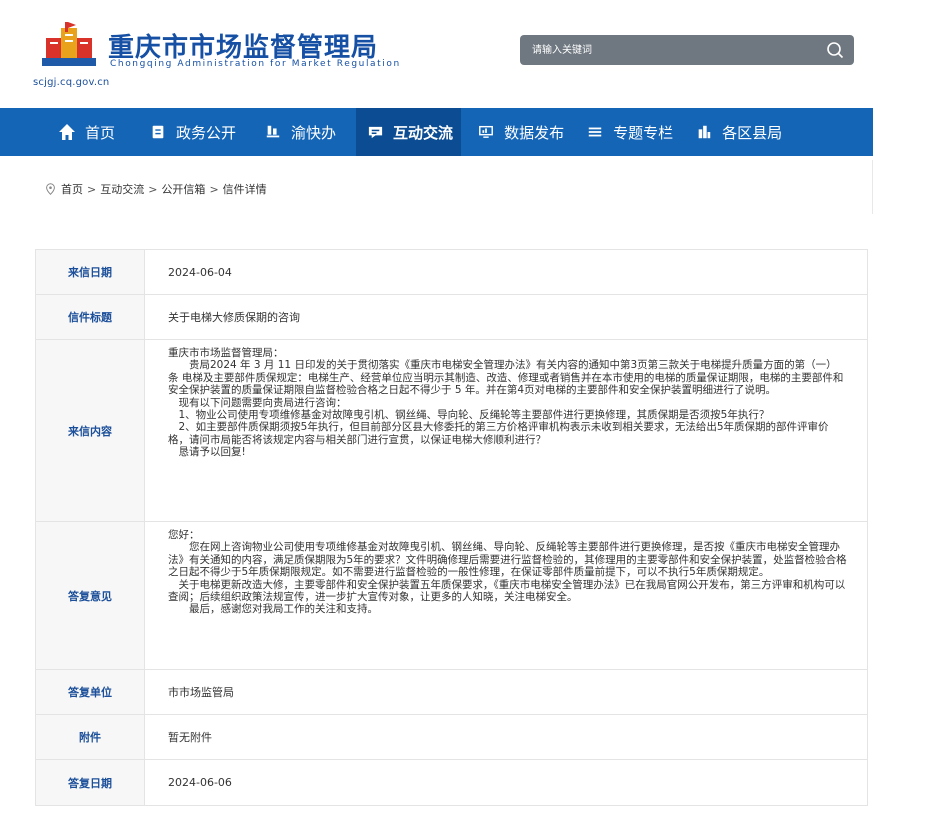 The height and width of the screenshot is (829, 926). What do you see at coordinates (486, 132) in the screenshot?
I see `monitor-icon` at bounding box center [486, 132].